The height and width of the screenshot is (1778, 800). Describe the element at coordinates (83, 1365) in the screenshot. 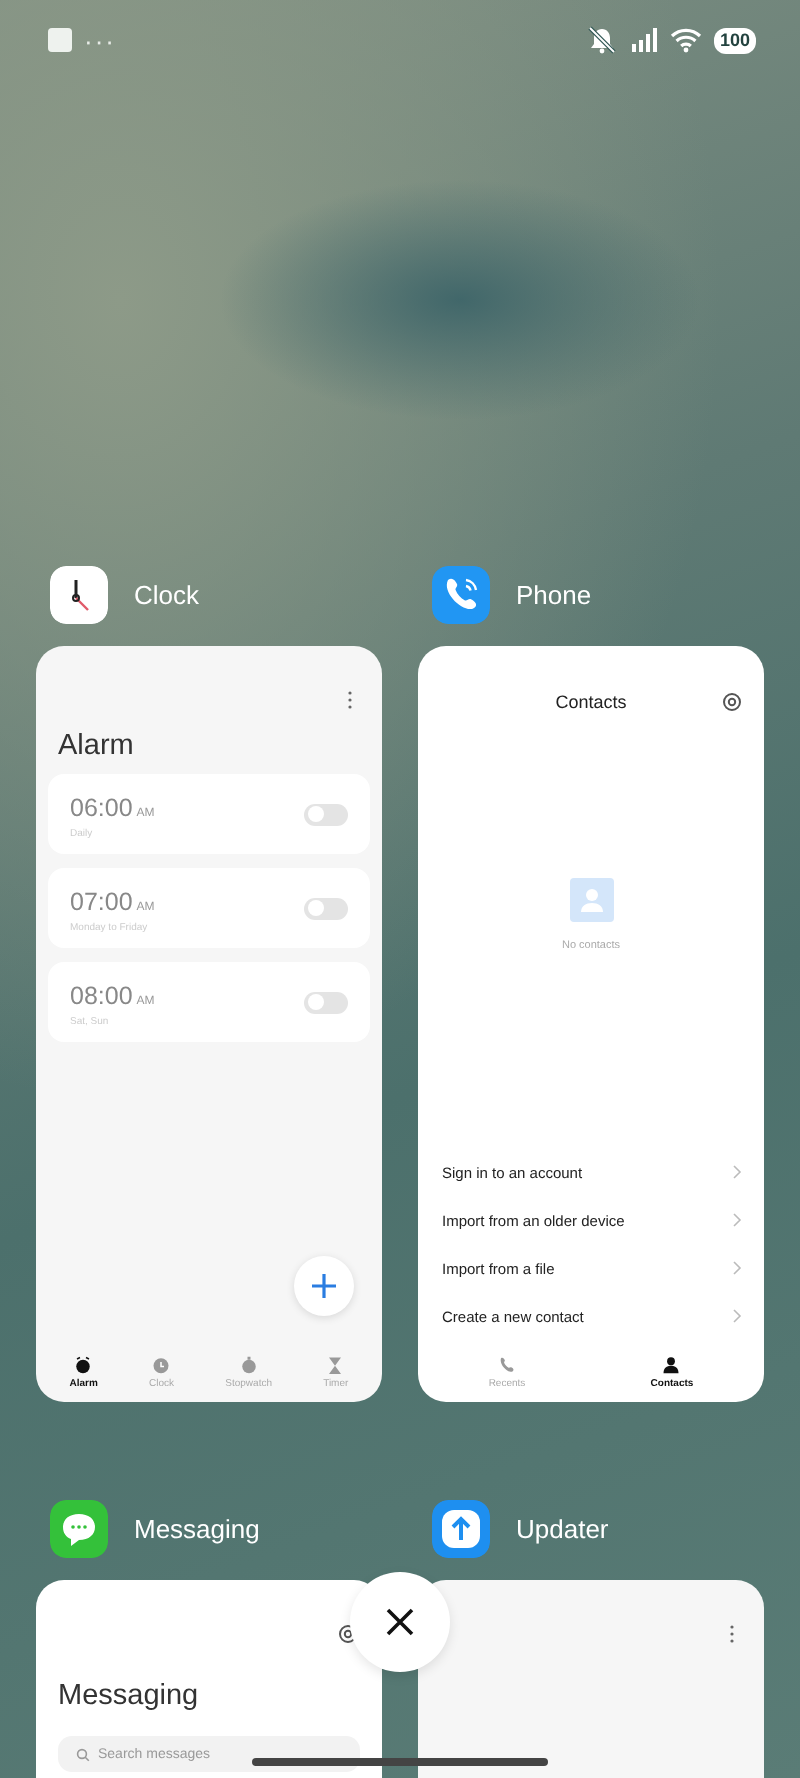

I see `alarm-clock-icon` at that location.